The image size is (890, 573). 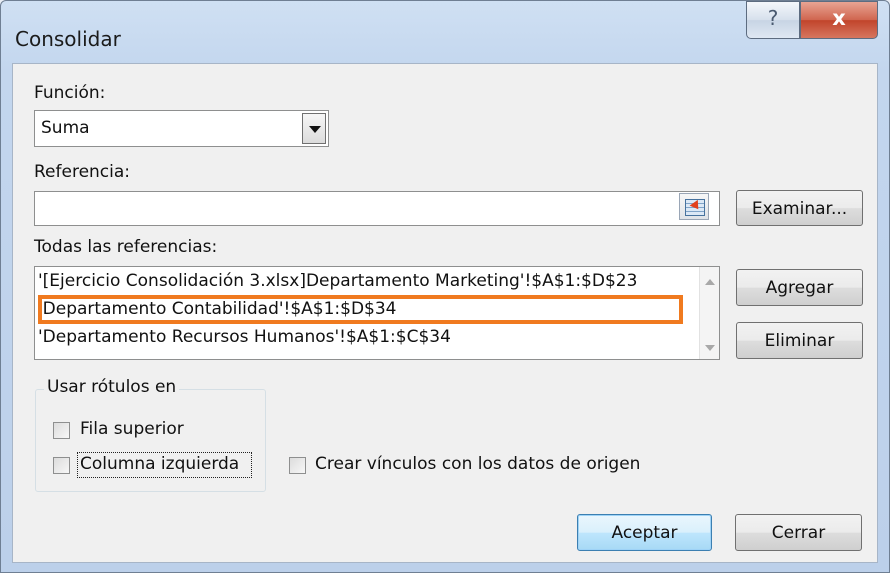 I want to click on help-button: ?, so click(x=773, y=20).